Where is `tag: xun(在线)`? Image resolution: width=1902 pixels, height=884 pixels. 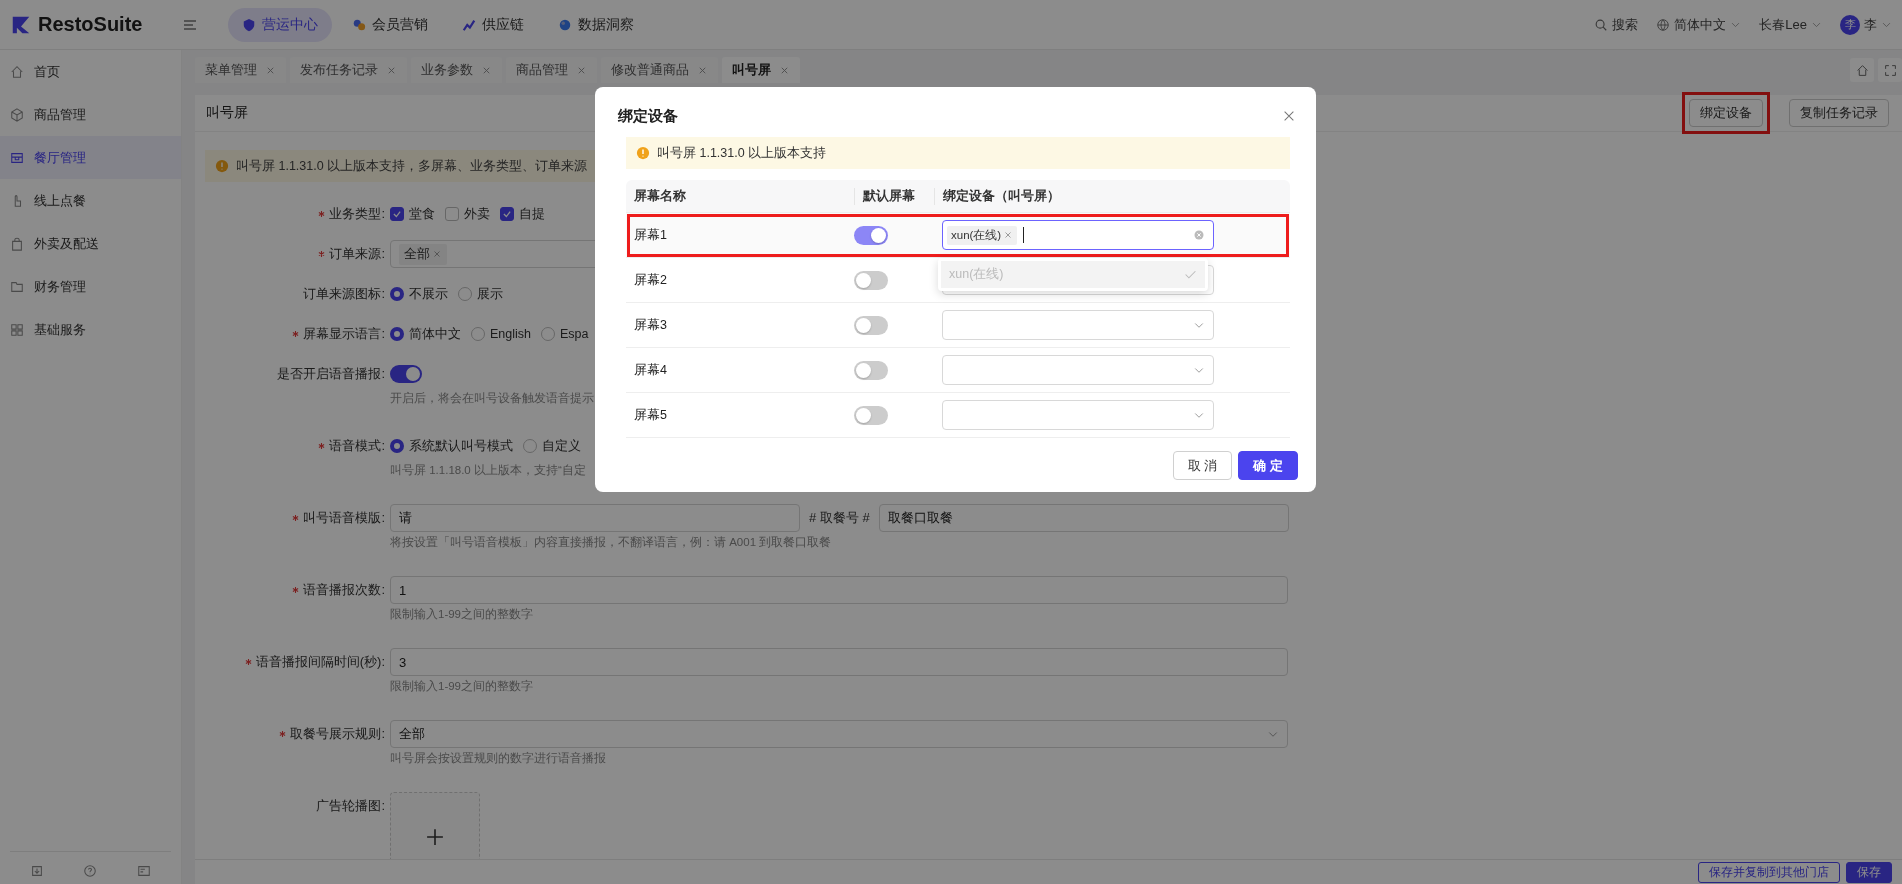 tag: xun(在线) is located at coordinates (982, 235).